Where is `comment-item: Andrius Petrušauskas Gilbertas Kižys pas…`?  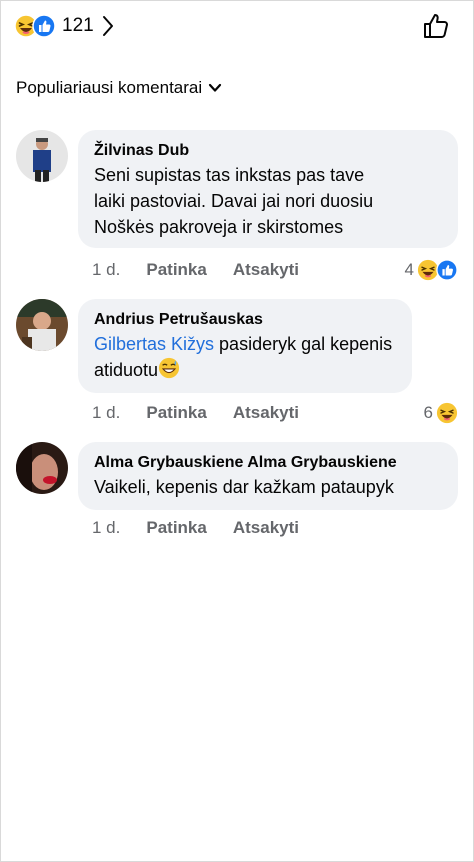 comment-item: Andrius Petrušauskas Gilbertas Kižys pas… is located at coordinates (237, 364).